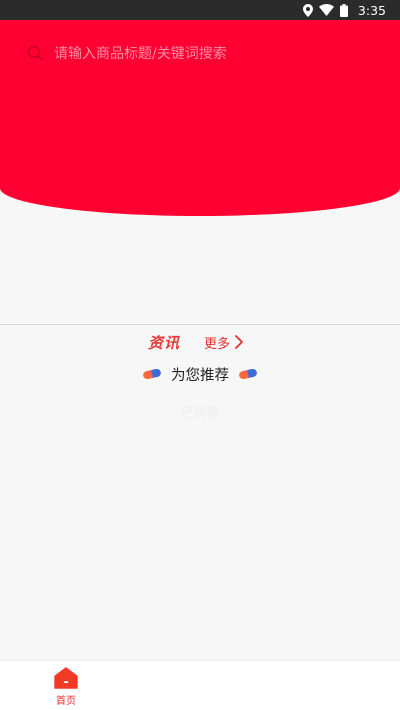 This screenshot has height=710, width=400. I want to click on faded-status-text: 已售罄, so click(200, 413).